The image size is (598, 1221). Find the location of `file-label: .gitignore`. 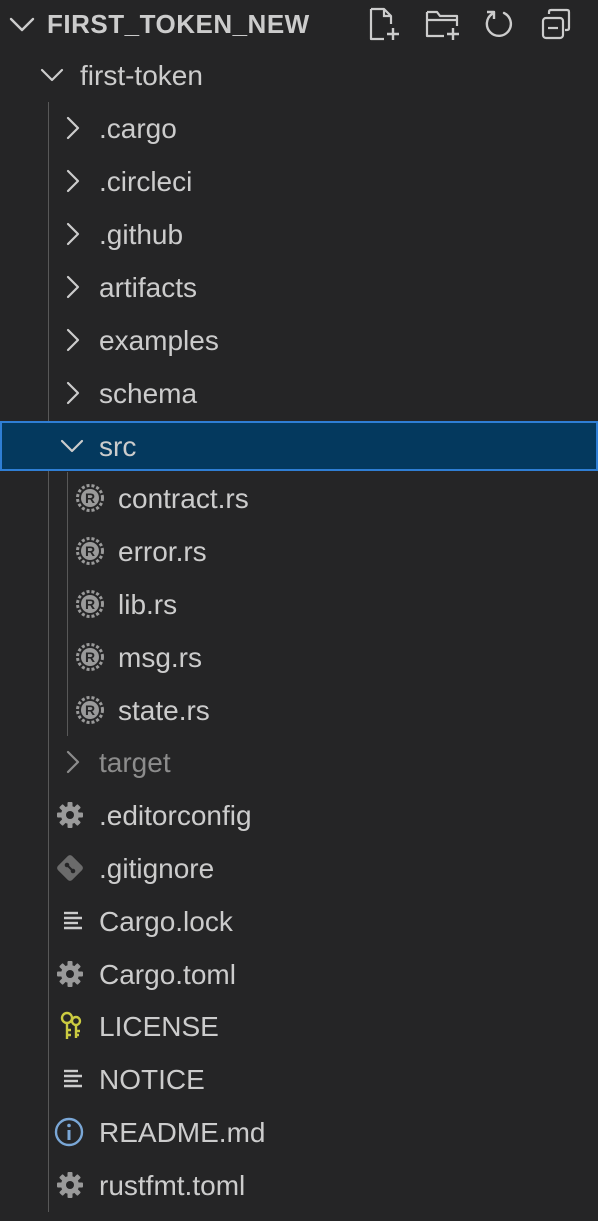

file-label: .gitignore is located at coordinates (157, 868).